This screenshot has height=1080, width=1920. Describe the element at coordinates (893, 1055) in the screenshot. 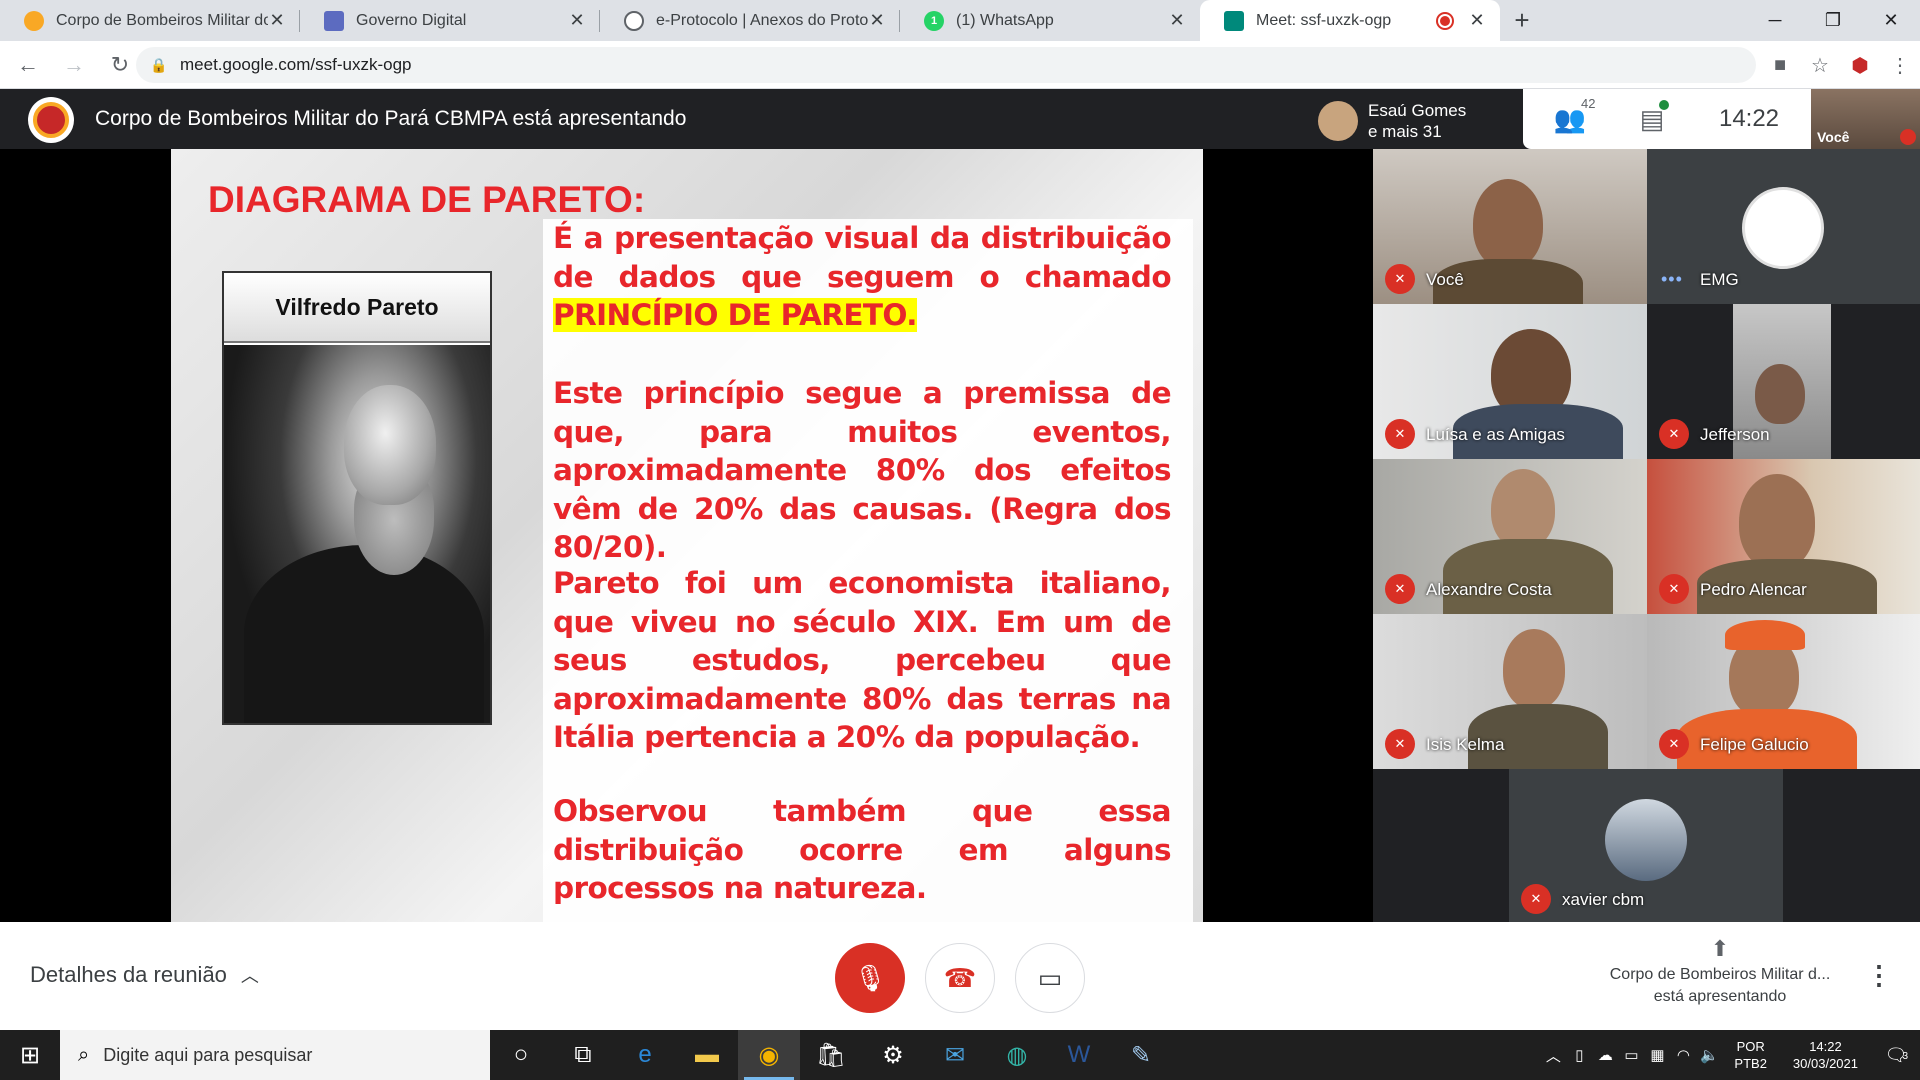

I see `settings-gear-icon: ⚙` at that location.